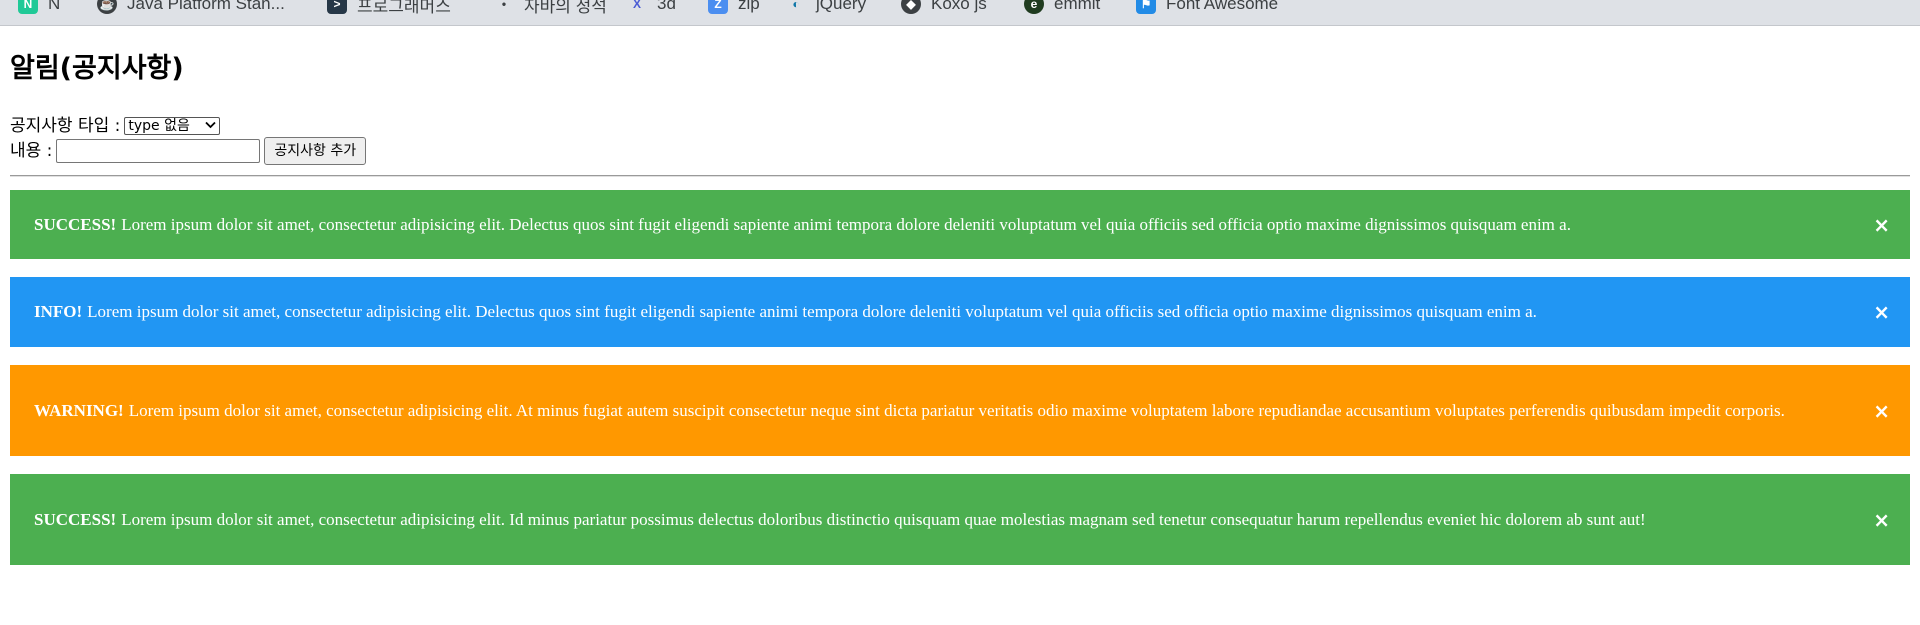 This screenshot has width=1920, height=625. Describe the element at coordinates (666, 6) in the screenshot. I see `bookmark-label: 3d` at that location.